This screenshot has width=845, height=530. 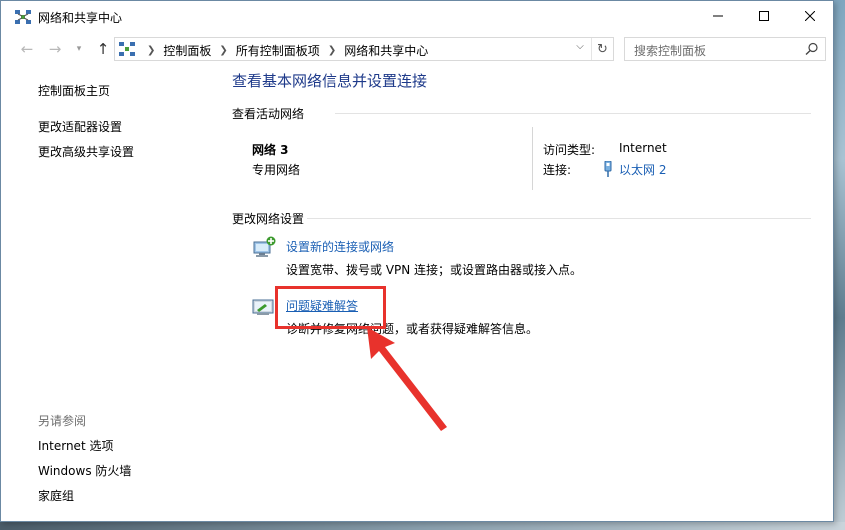 What do you see at coordinates (62, 421) in the screenshot?
I see `see-also-heading: 另请参阅` at bounding box center [62, 421].